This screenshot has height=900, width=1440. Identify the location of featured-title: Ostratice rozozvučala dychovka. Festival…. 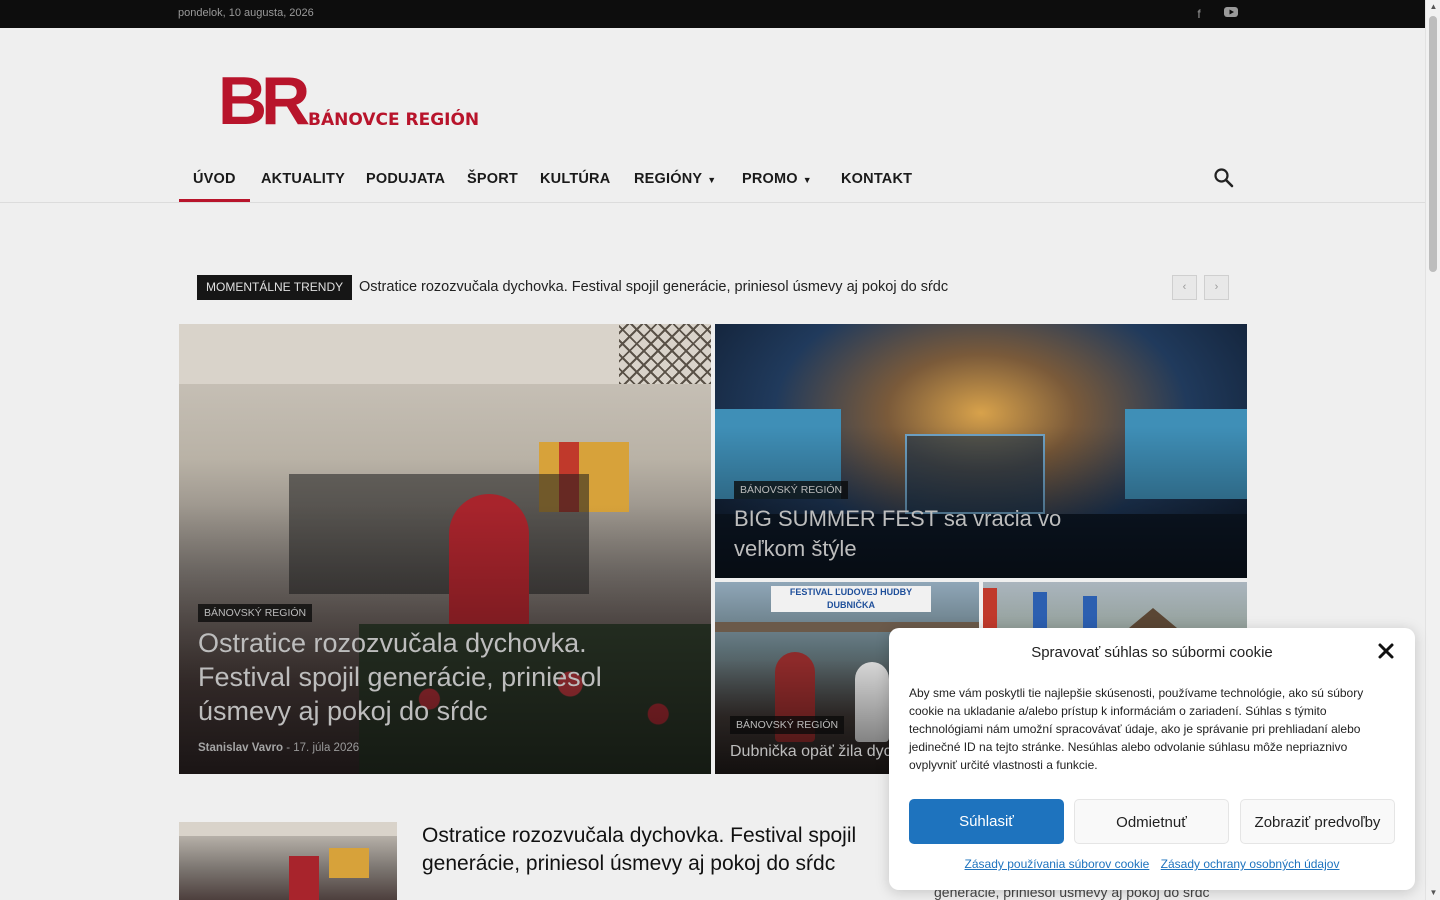
(433, 677).